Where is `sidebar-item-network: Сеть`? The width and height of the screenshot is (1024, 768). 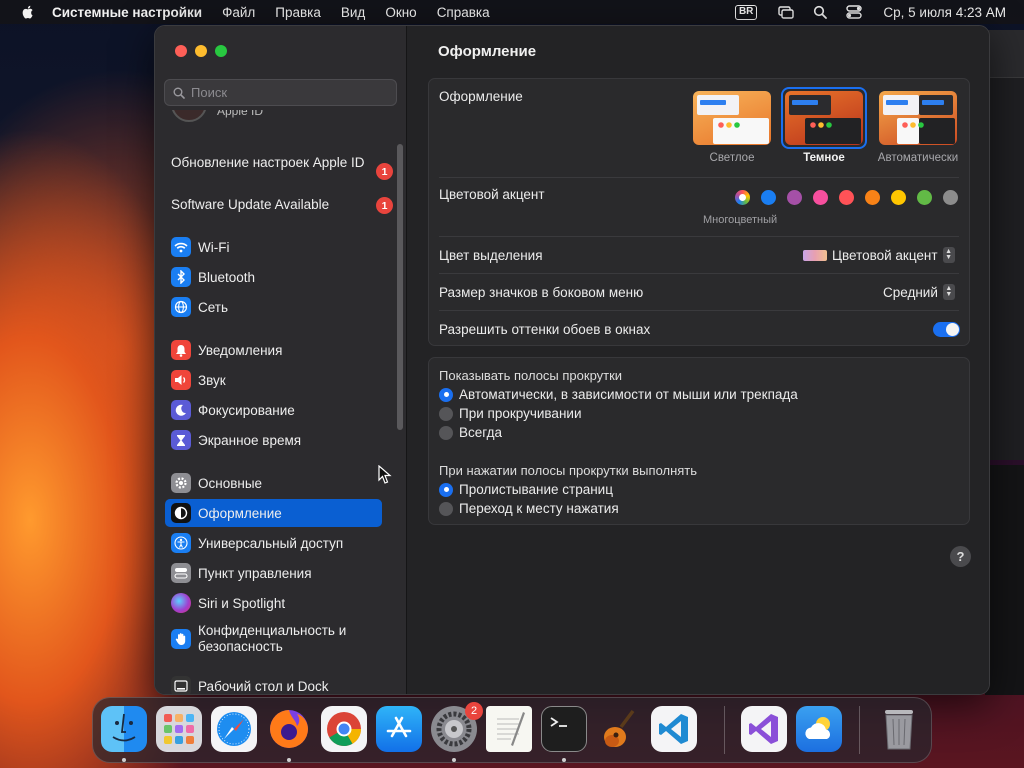
sidebar-item-network: Сеть is located at coordinates (273, 307).